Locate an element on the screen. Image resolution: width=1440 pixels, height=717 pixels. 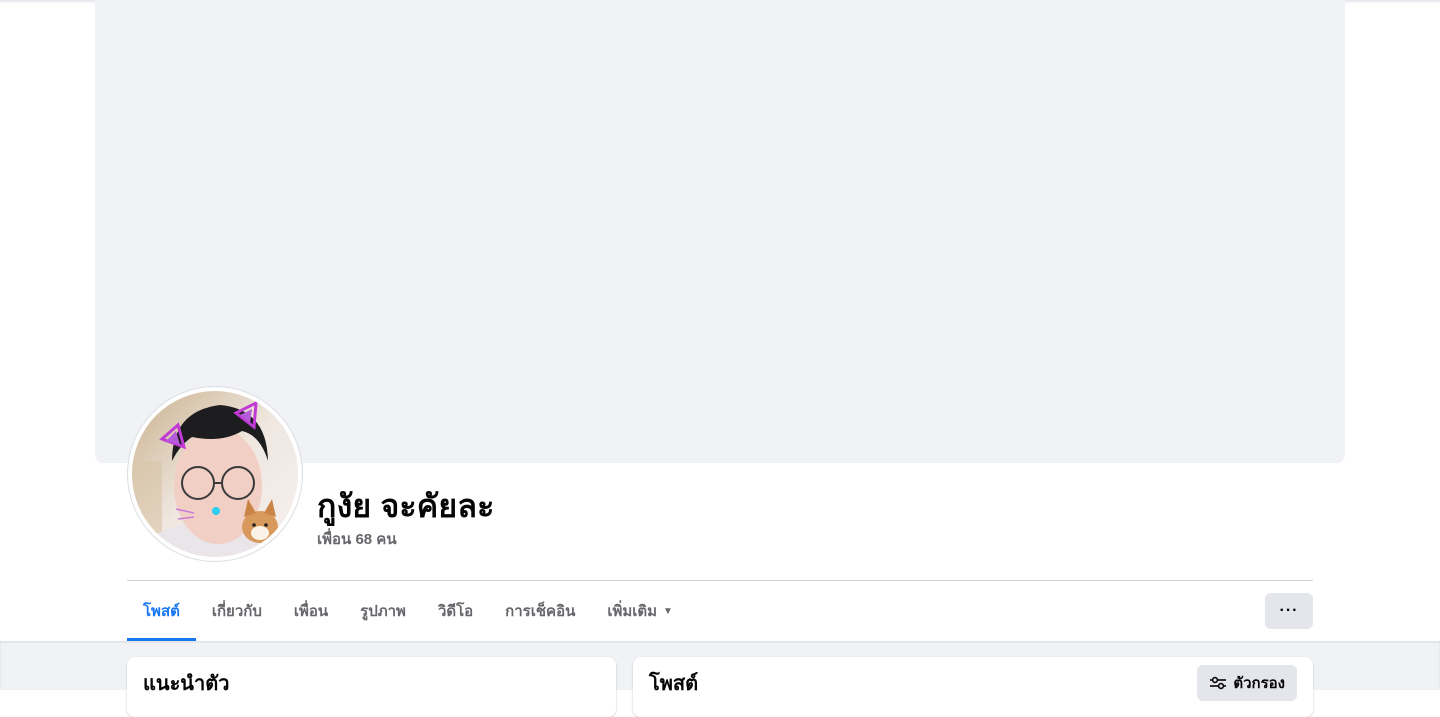
more-options-button: ··· is located at coordinates (1289, 611).